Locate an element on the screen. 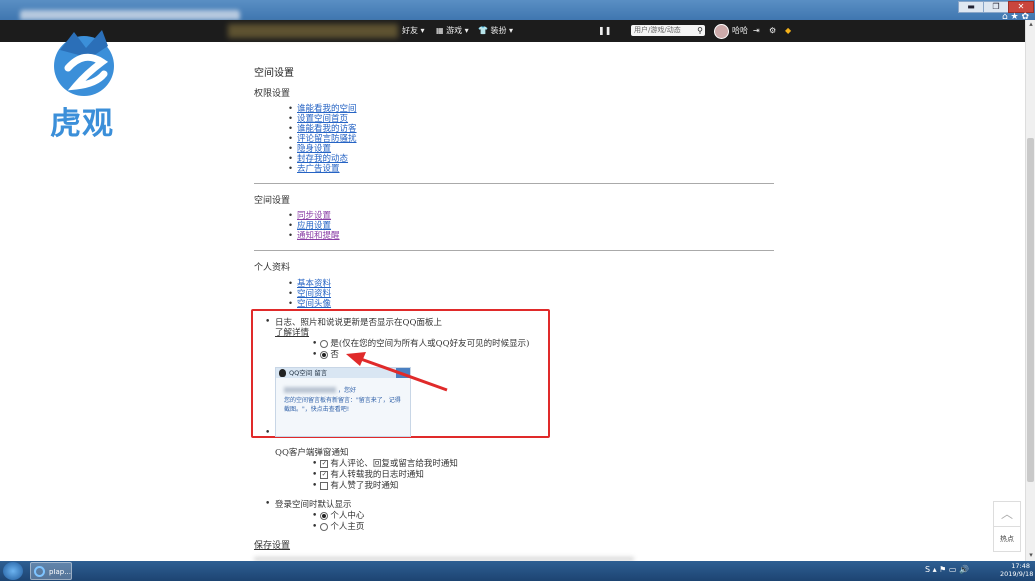  login-option-label: 个人主页 is located at coordinates (347, 527).